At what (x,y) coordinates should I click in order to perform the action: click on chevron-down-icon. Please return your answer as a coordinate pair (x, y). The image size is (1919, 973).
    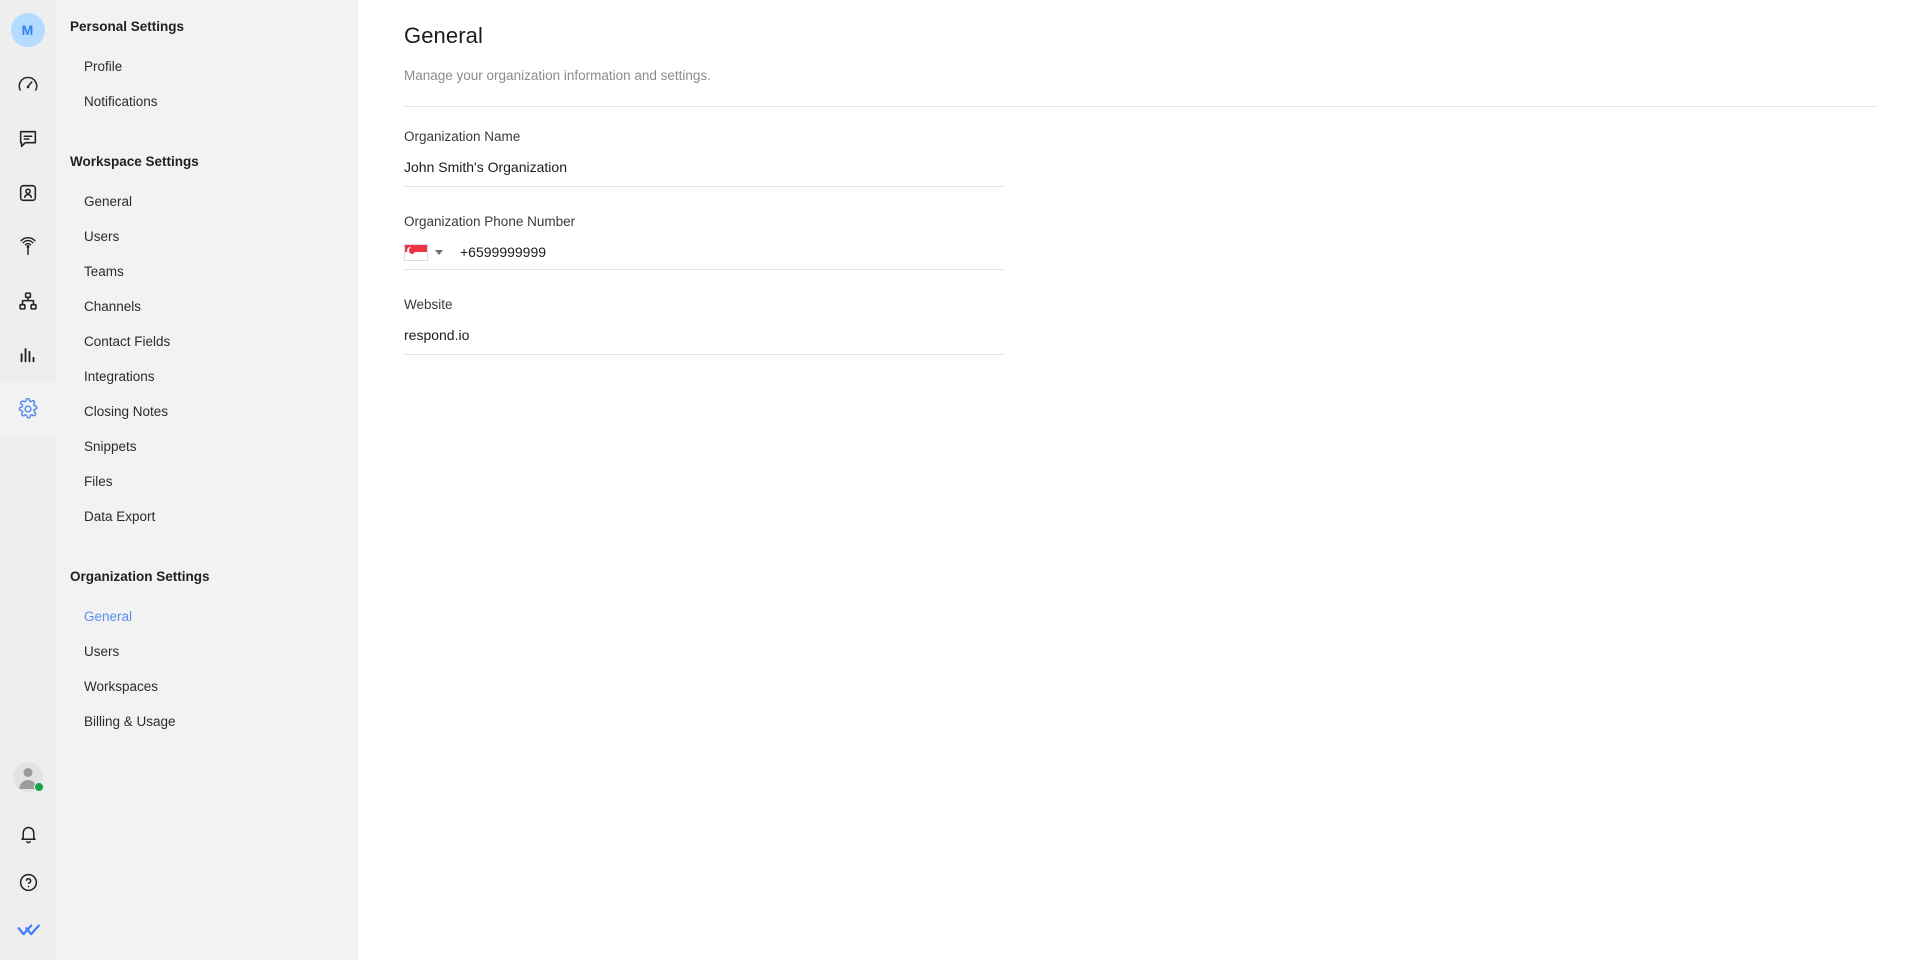
    Looking at the image, I should click on (439, 252).